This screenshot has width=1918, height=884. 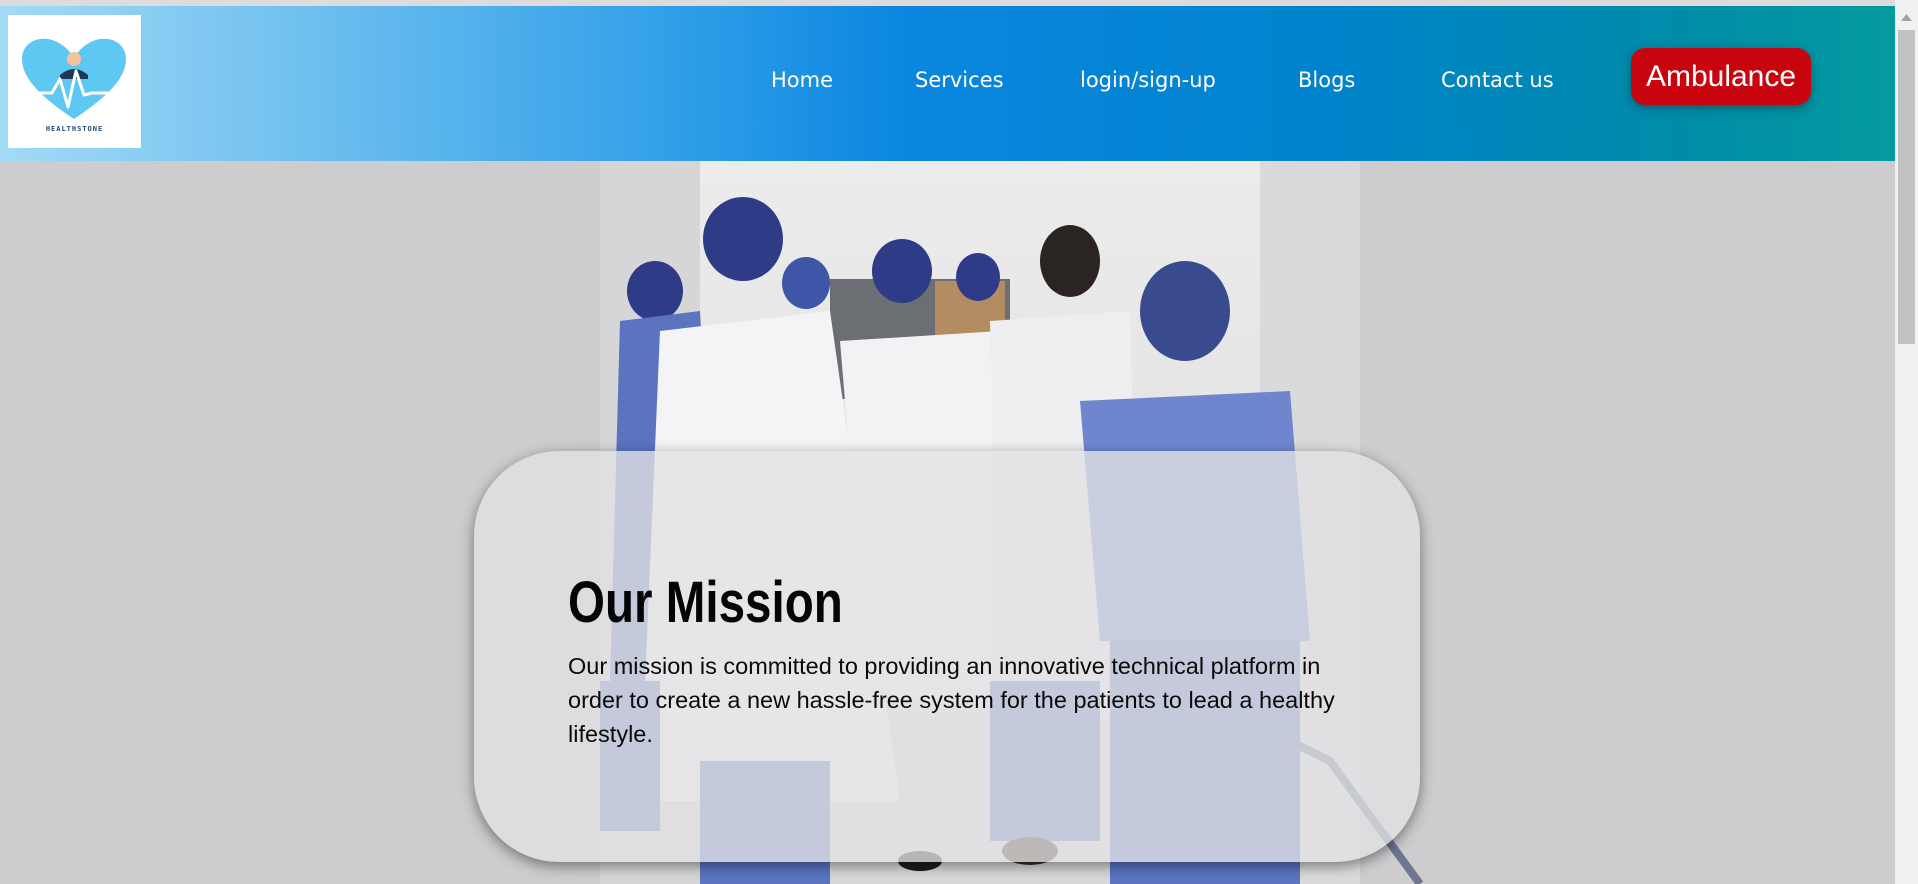 I want to click on scrollbar-thumb, so click(x=1906, y=187).